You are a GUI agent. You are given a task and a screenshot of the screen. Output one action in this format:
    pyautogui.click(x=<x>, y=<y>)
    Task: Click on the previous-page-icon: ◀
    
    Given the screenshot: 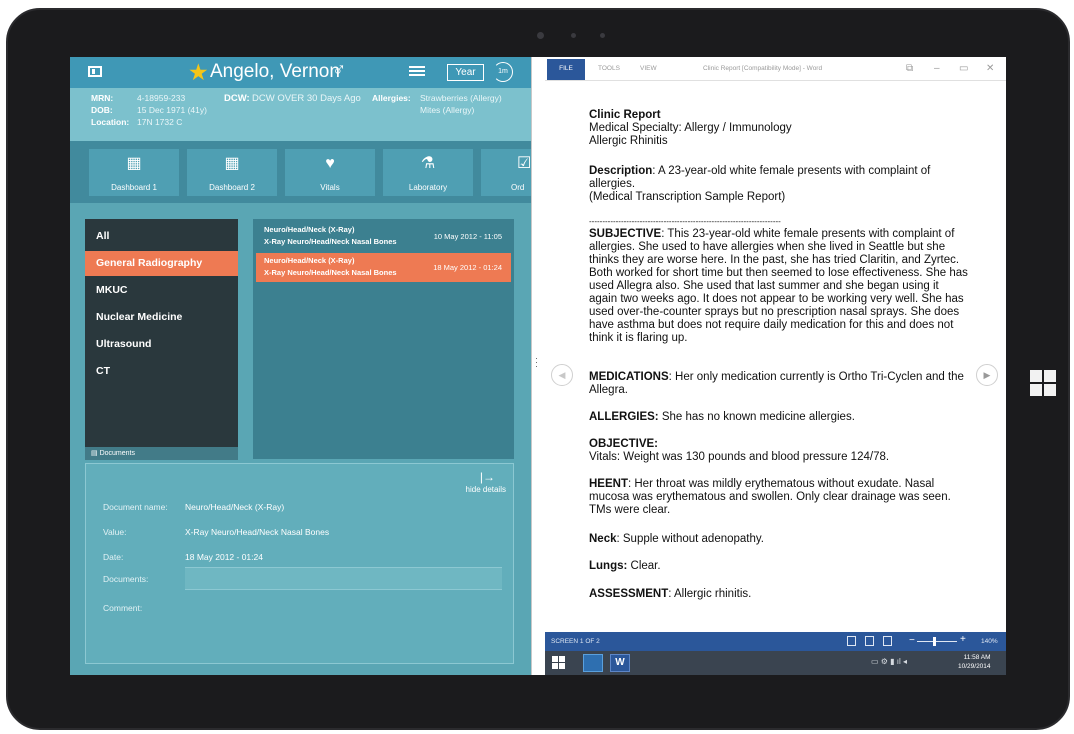 What is the action you would take?
    pyautogui.click(x=562, y=375)
    